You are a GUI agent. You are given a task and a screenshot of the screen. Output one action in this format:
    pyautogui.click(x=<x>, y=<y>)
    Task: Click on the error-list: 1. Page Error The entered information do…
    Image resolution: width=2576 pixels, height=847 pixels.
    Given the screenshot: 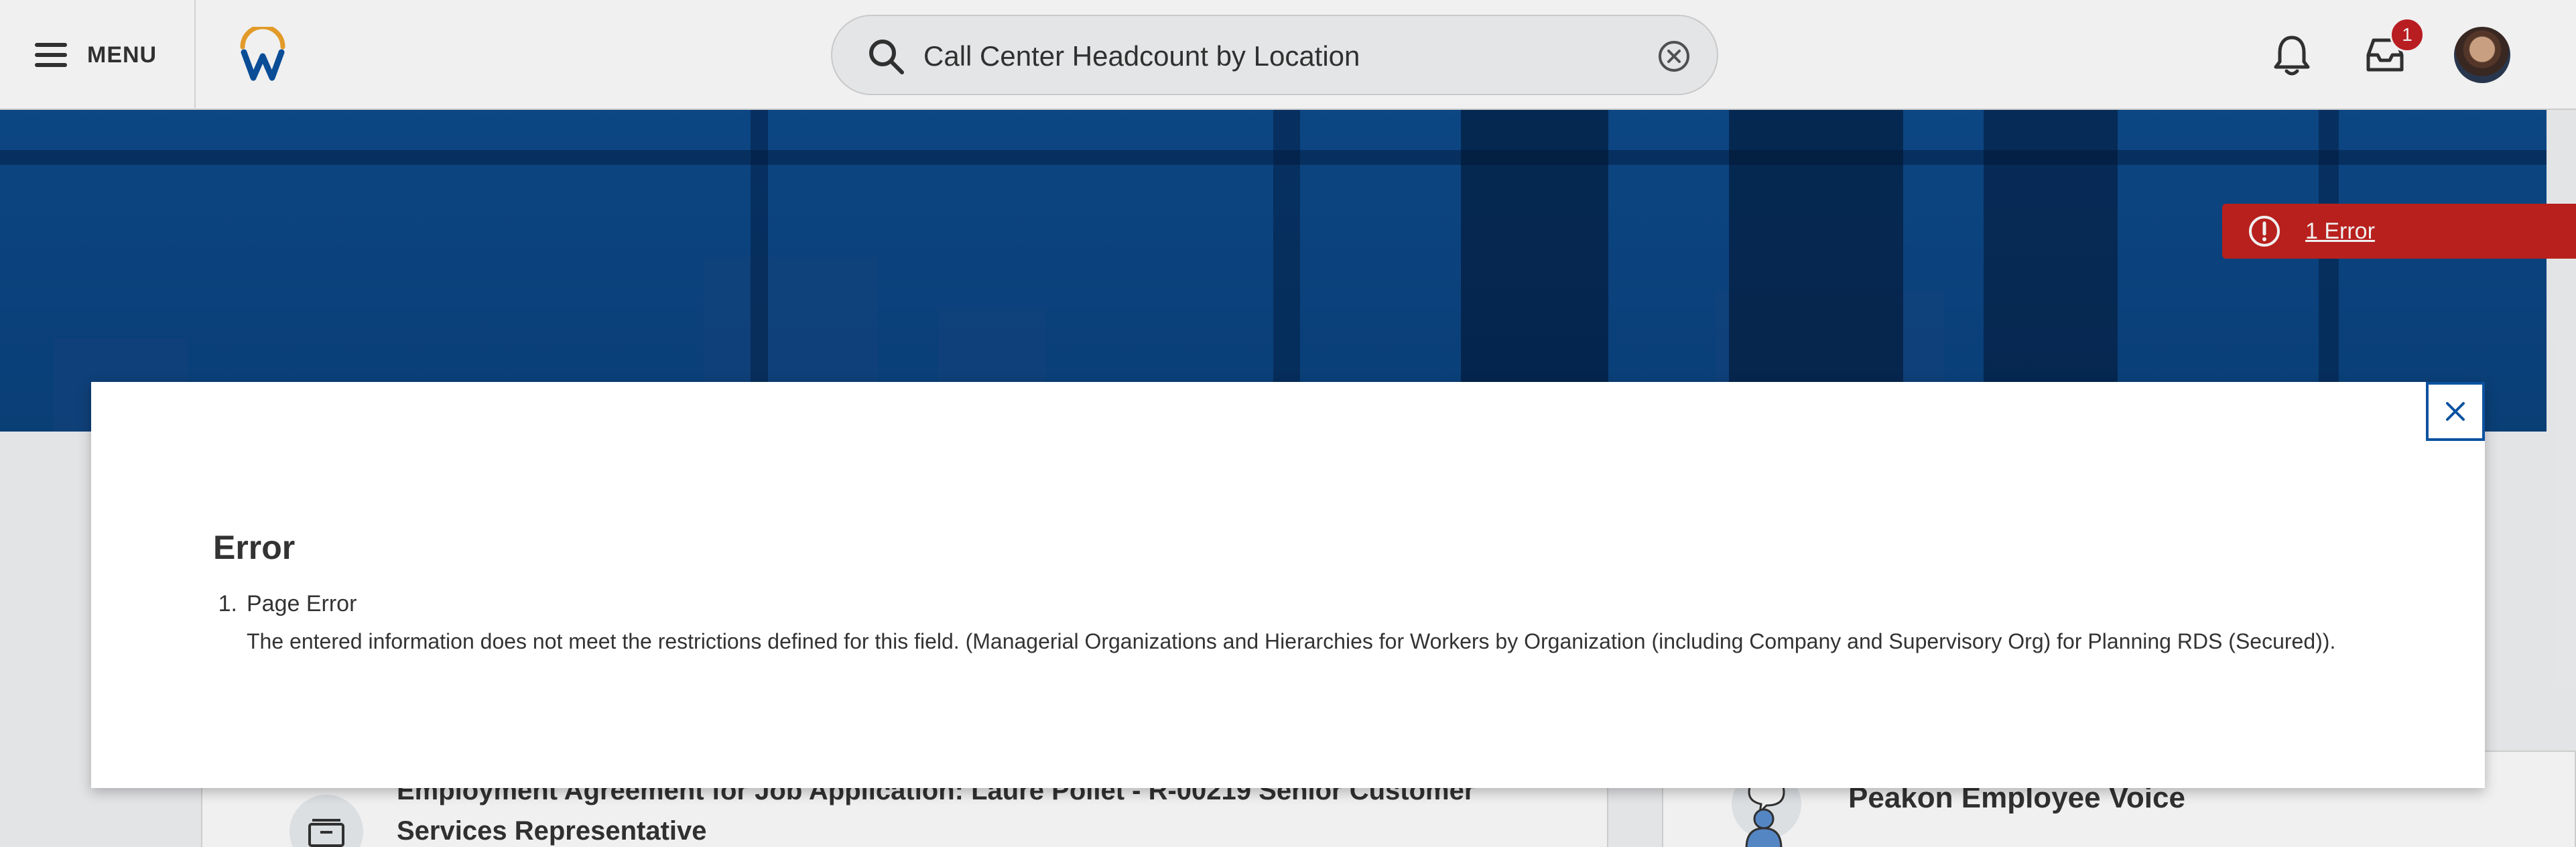 What is the action you would take?
    pyautogui.click(x=1332, y=623)
    